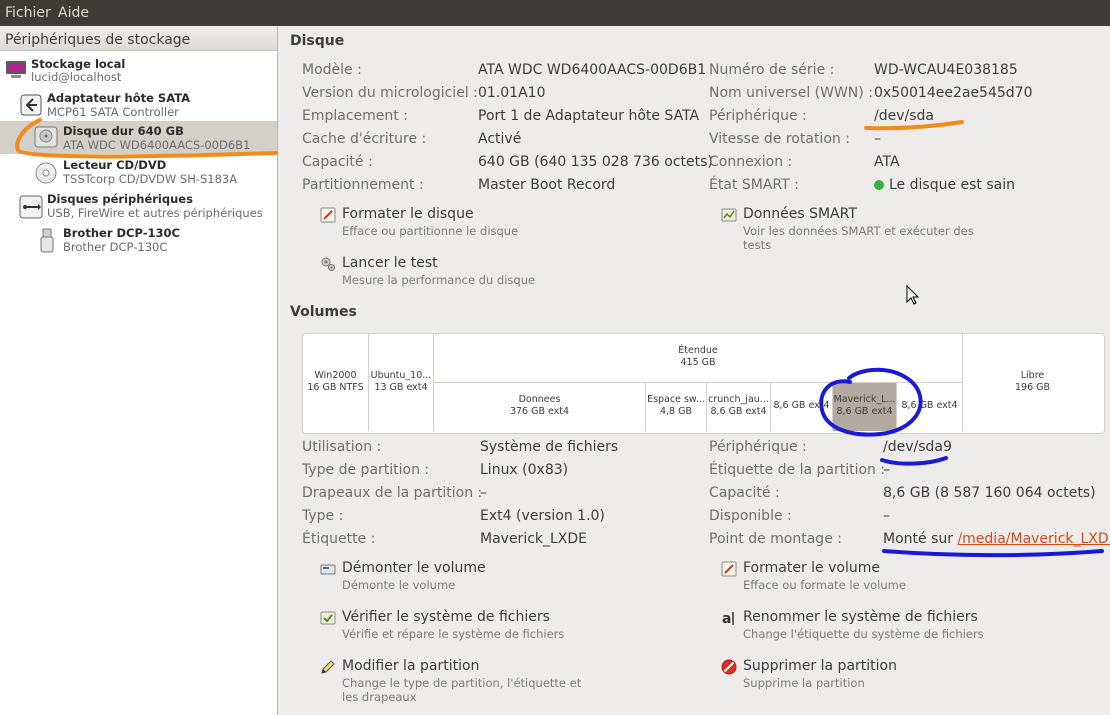  What do you see at coordinates (120, 199) in the screenshot?
I see `sidebar-item-title: Disques périphériques` at bounding box center [120, 199].